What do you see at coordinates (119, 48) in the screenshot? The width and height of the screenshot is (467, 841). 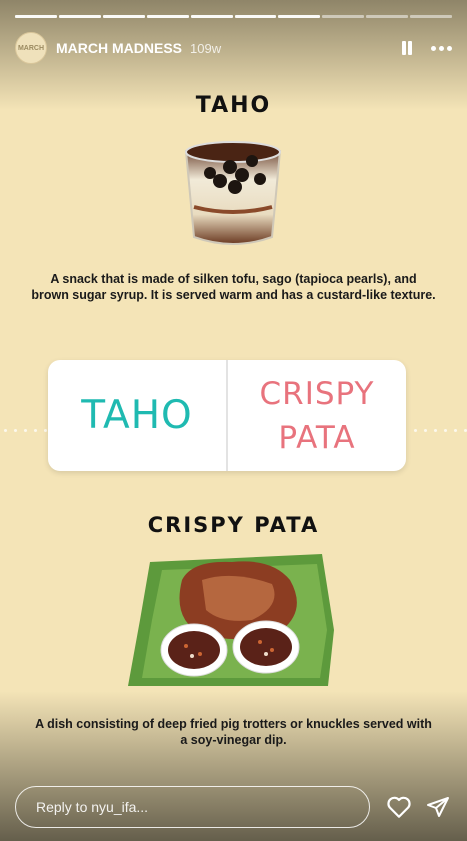 I see `username: MARCH MADNESS` at bounding box center [119, 48].